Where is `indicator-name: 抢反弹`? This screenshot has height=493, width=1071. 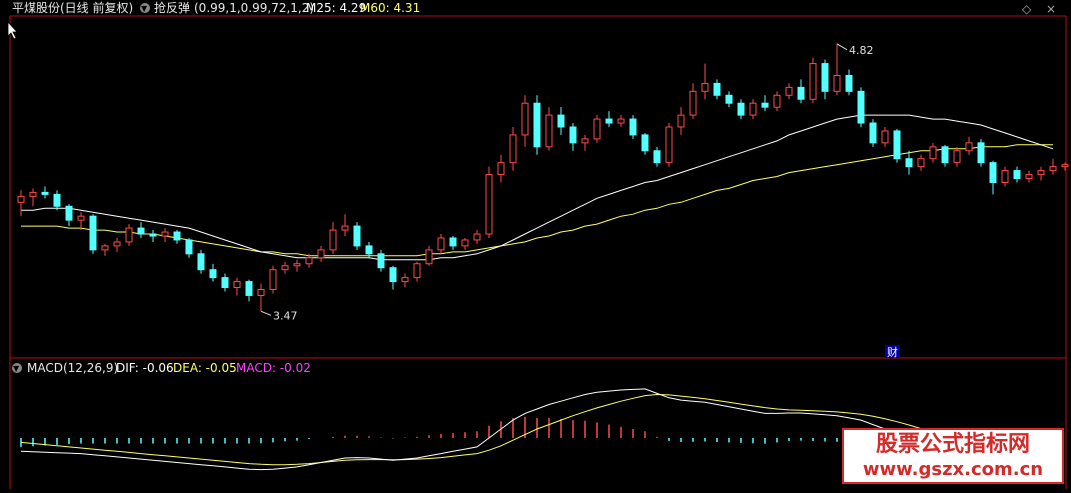
indicator-name: 抢反弹 is located at coordinates (172, 7).